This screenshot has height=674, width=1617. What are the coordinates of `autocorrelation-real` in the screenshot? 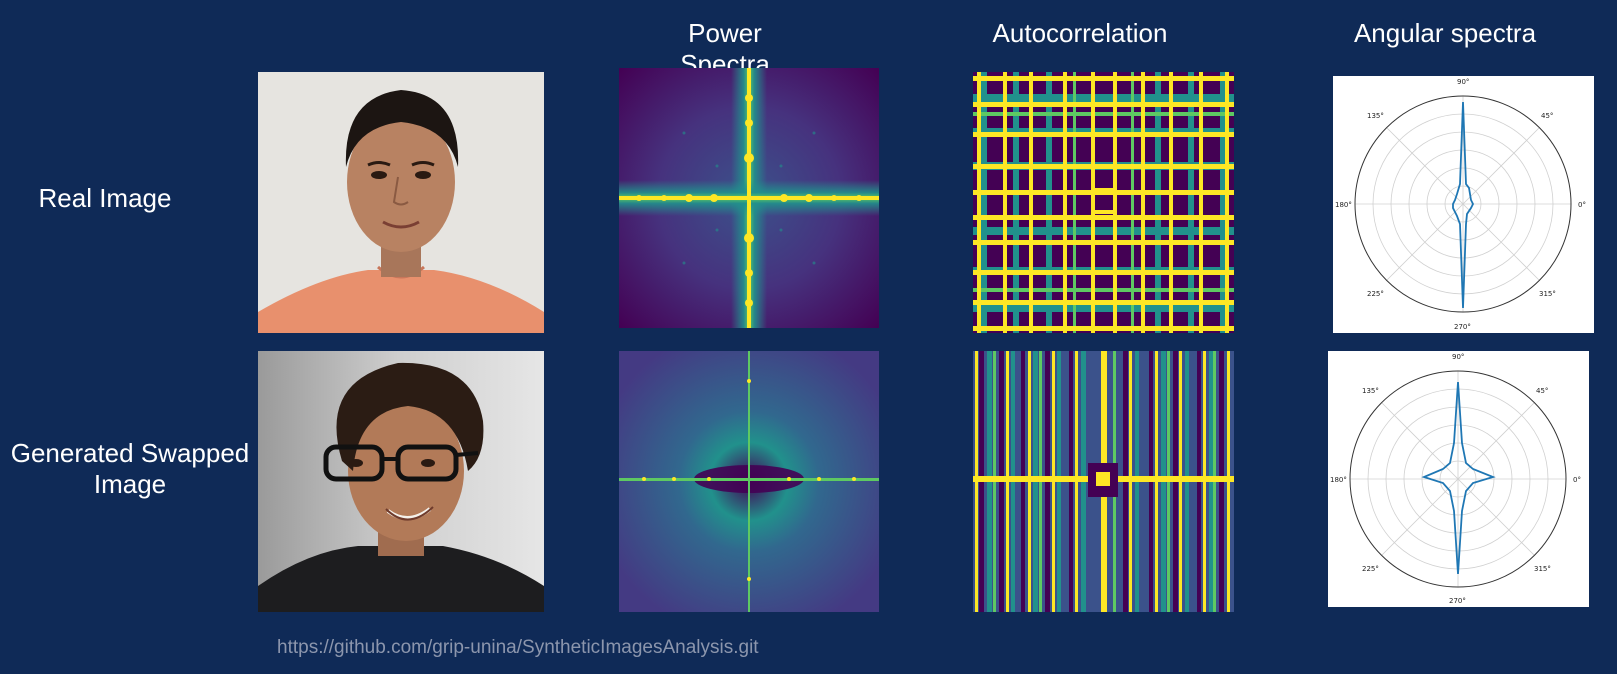 It's located at (1103, 202).